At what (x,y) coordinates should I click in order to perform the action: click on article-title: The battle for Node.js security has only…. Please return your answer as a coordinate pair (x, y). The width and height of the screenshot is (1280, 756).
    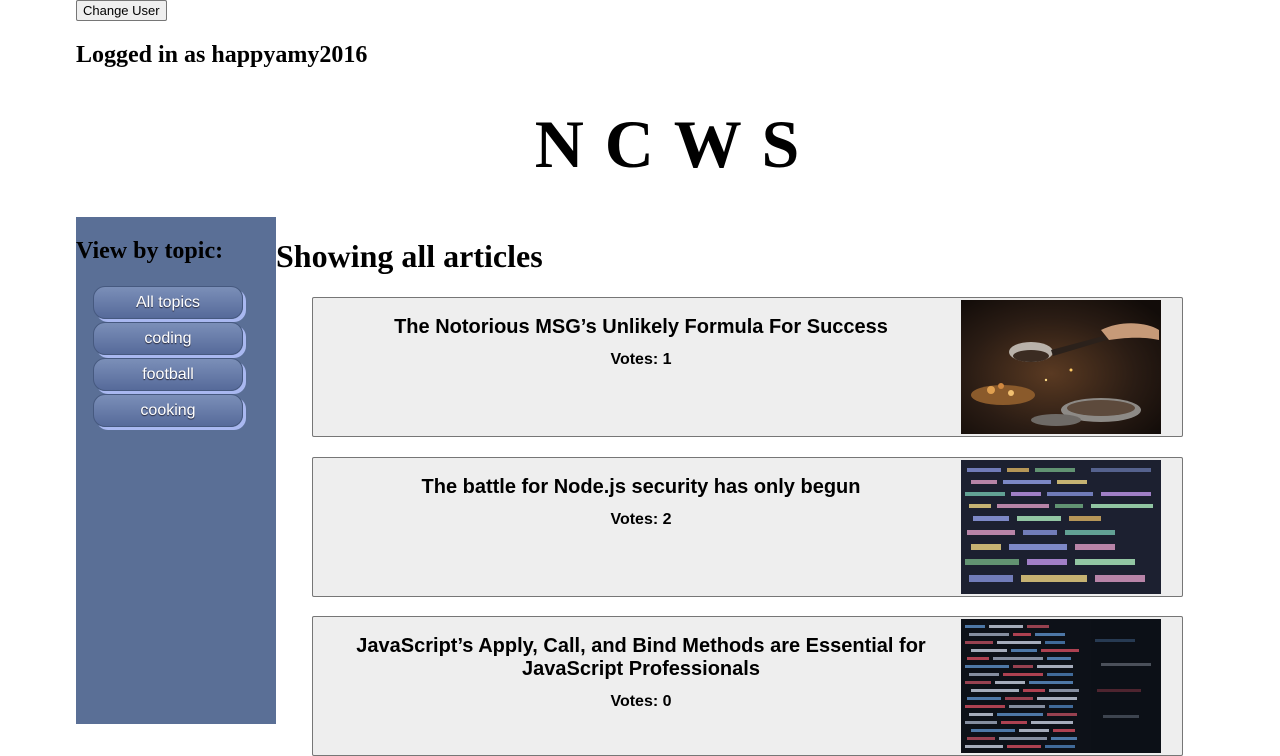
    Looking at the image, I should click on (641, 487).